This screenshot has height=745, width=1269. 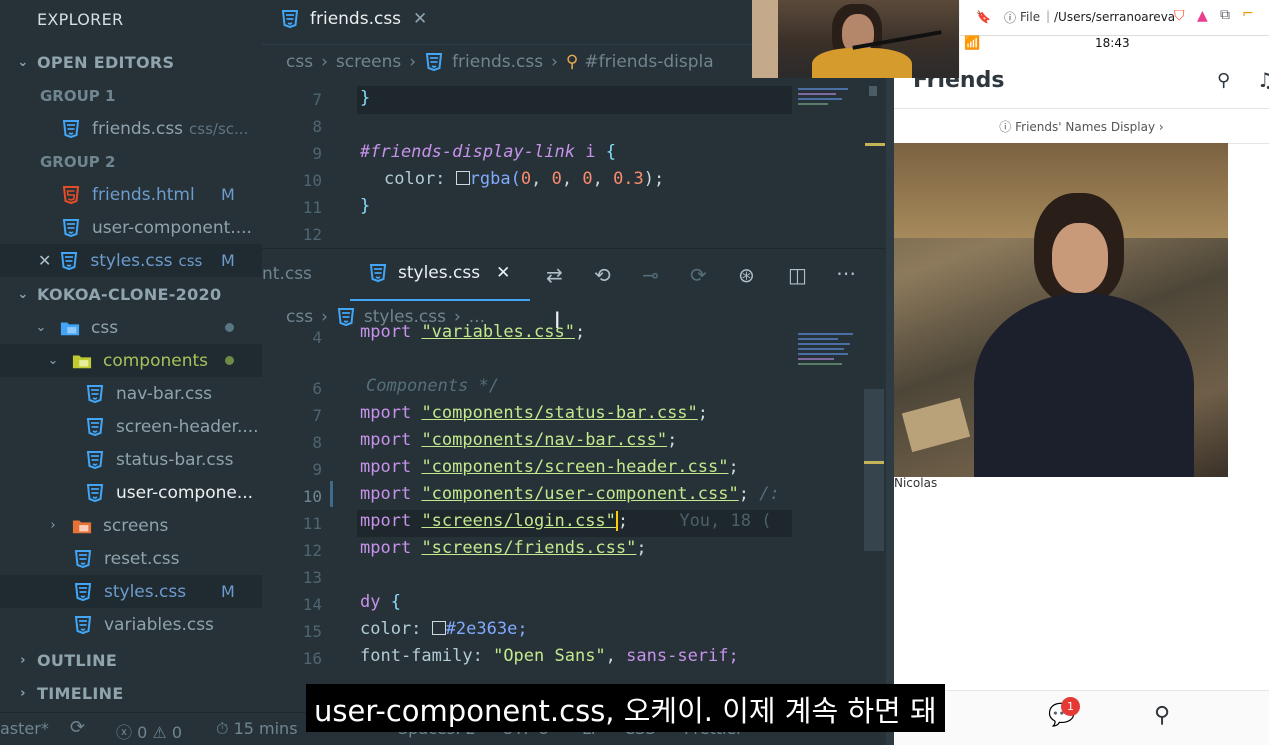 I want to click on music-icon: ♫, so click(x=1263, y=80).